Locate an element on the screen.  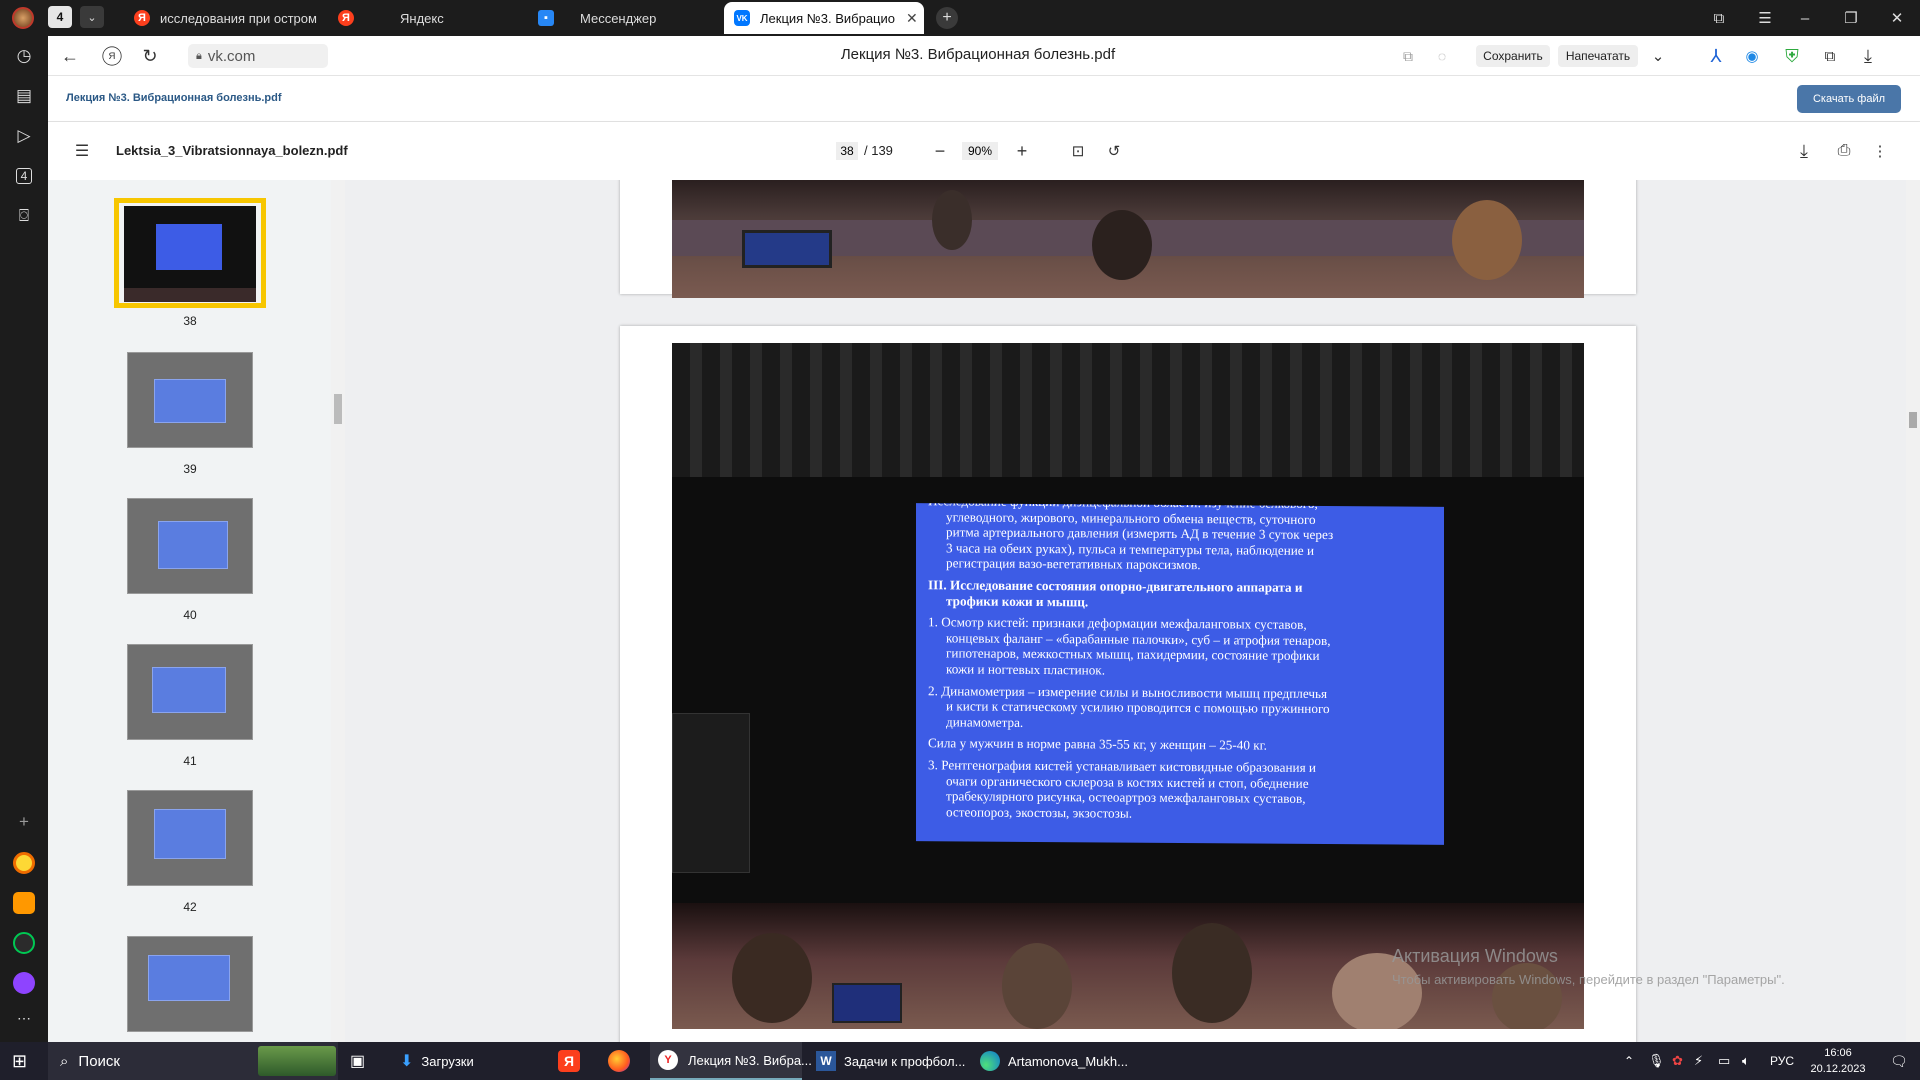
chat-app-icon is located at coordinates (24, 943).